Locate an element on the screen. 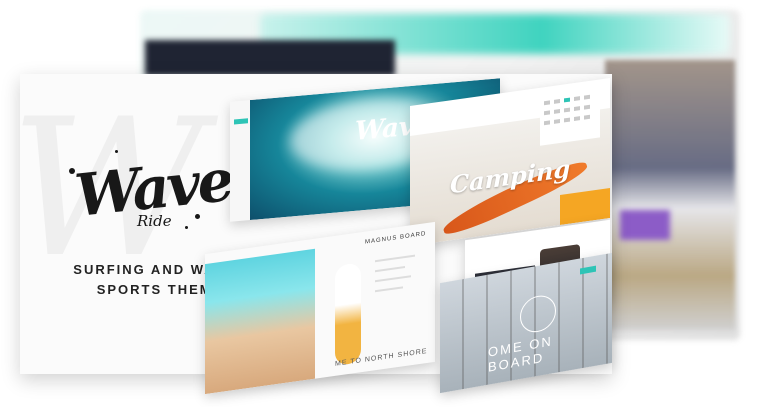  background-dark-strip is located at coordinates (270, 58).